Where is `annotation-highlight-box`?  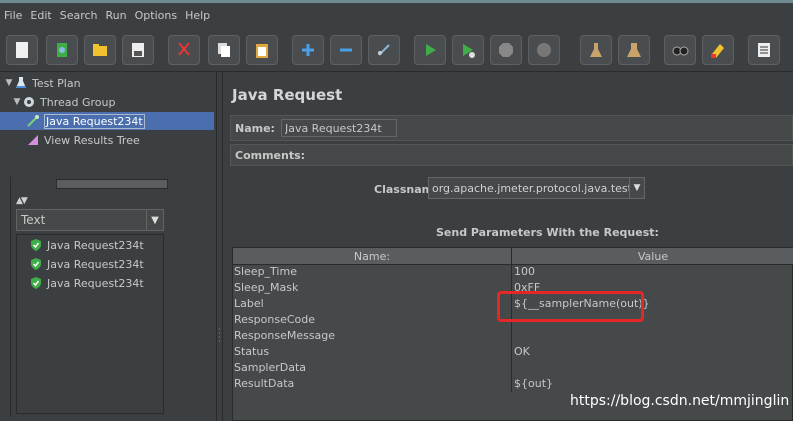
annotation-highlight-box is located at coordinates (570, 306).